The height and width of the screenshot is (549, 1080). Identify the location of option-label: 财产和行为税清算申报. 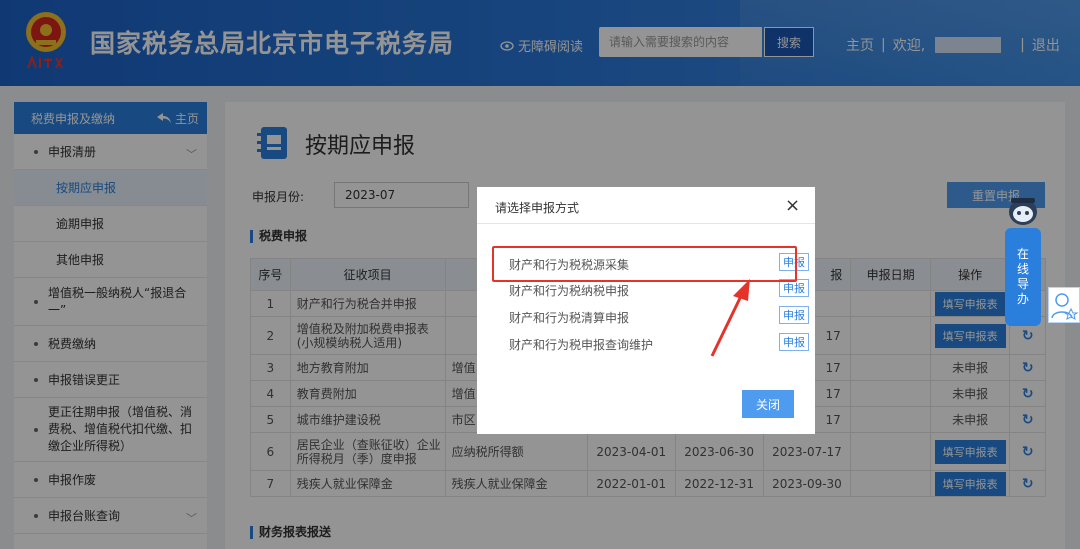
(569, 318).